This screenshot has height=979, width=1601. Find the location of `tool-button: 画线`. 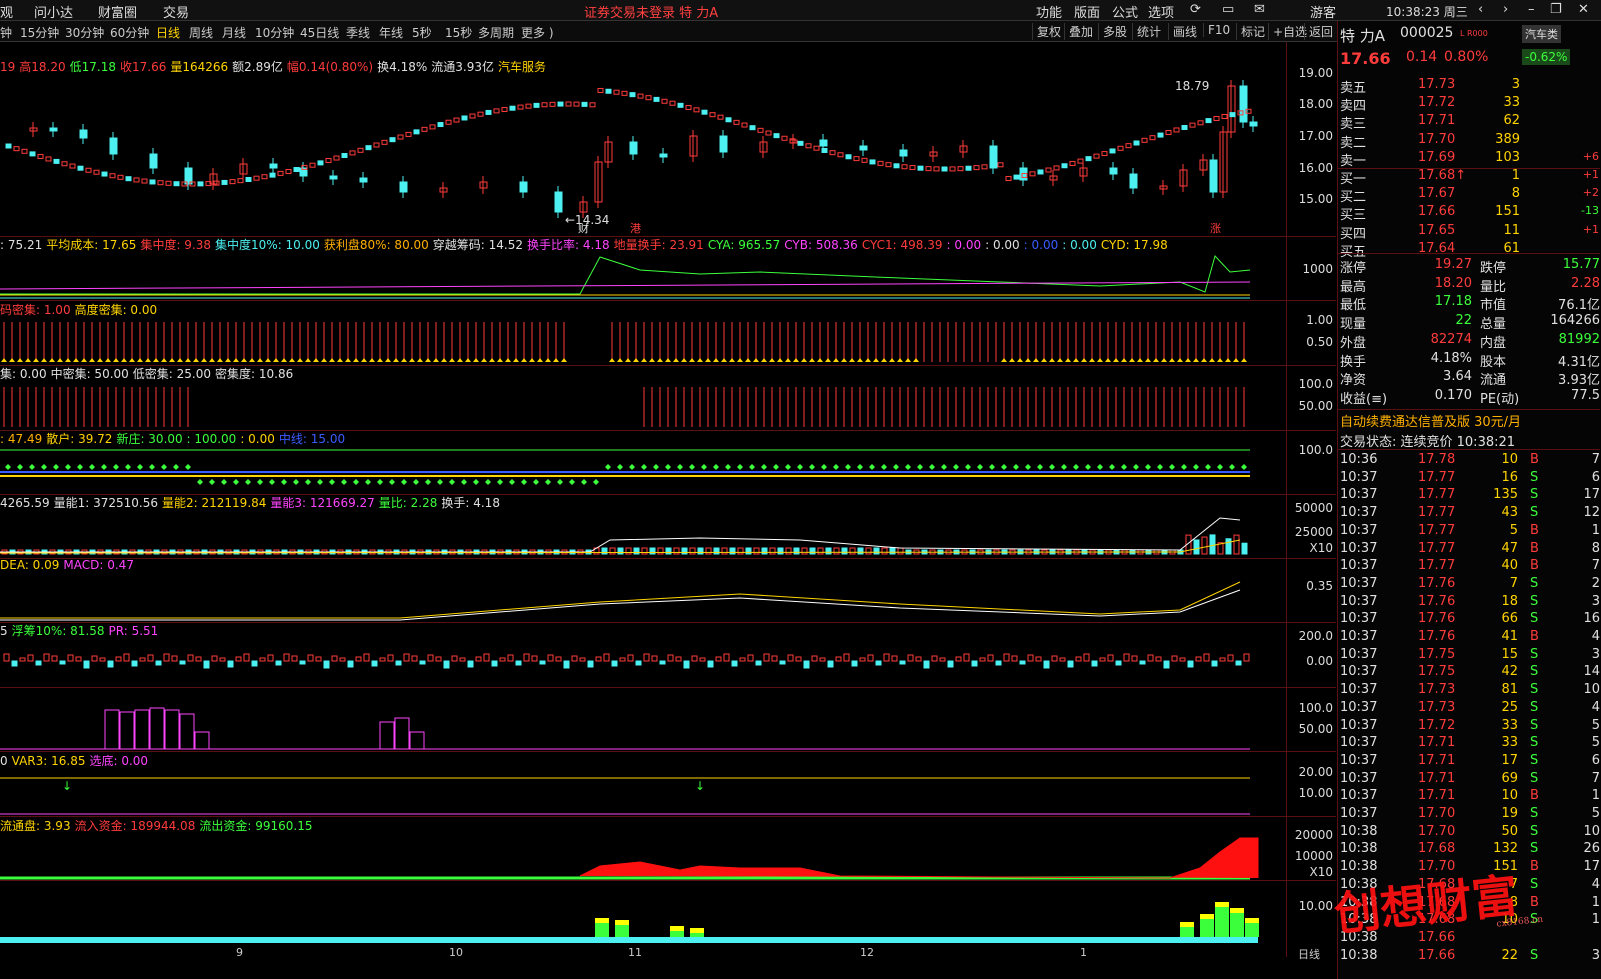

tool-button: 画线 is located at coordinates (1182, 31).